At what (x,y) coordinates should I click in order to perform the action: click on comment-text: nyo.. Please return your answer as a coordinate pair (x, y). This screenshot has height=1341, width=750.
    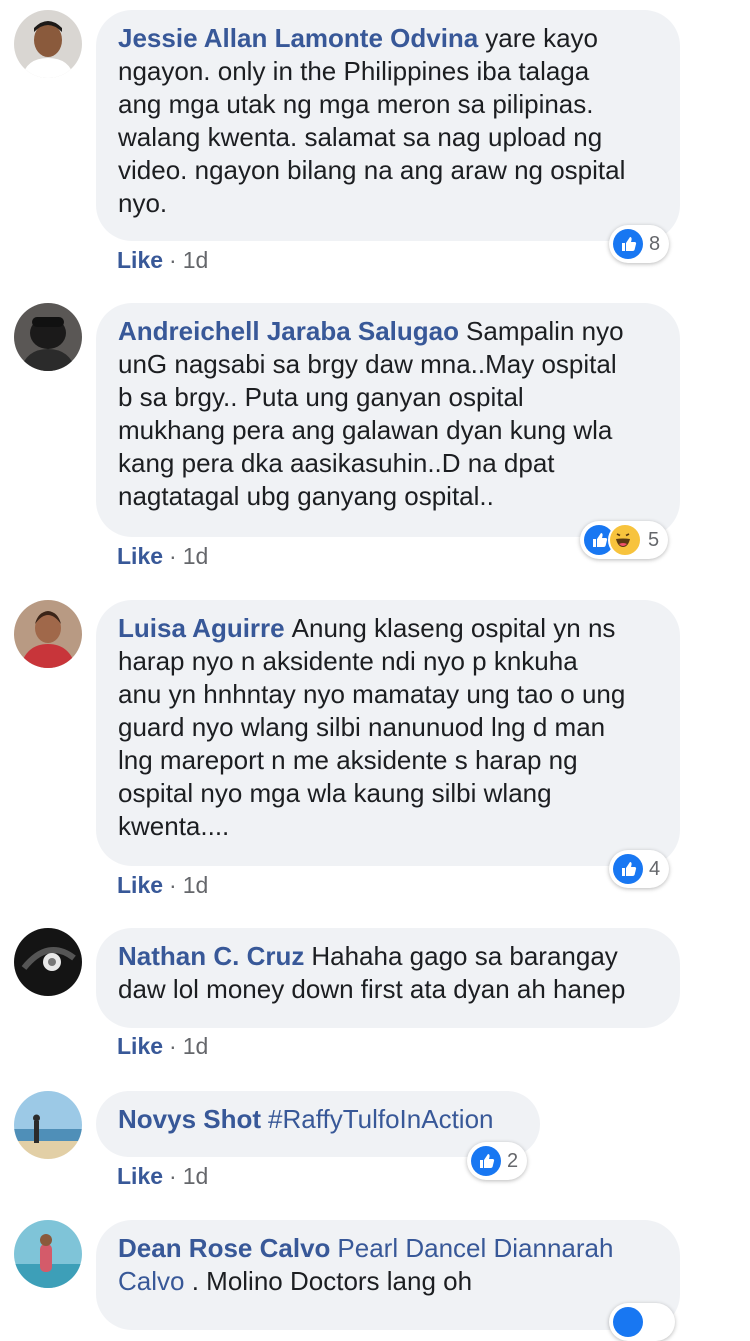
    Looking at the image, I should click on (143, 203).